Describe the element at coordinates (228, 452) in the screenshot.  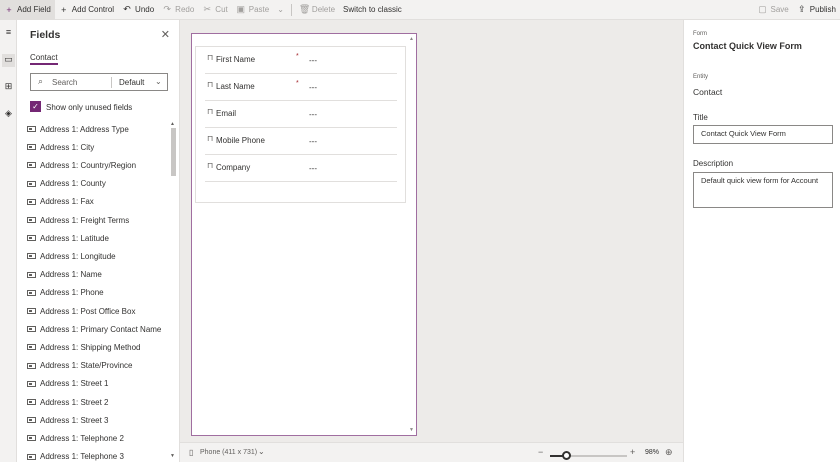
I see `device-selector: Phone (411 x 731)` at that location.